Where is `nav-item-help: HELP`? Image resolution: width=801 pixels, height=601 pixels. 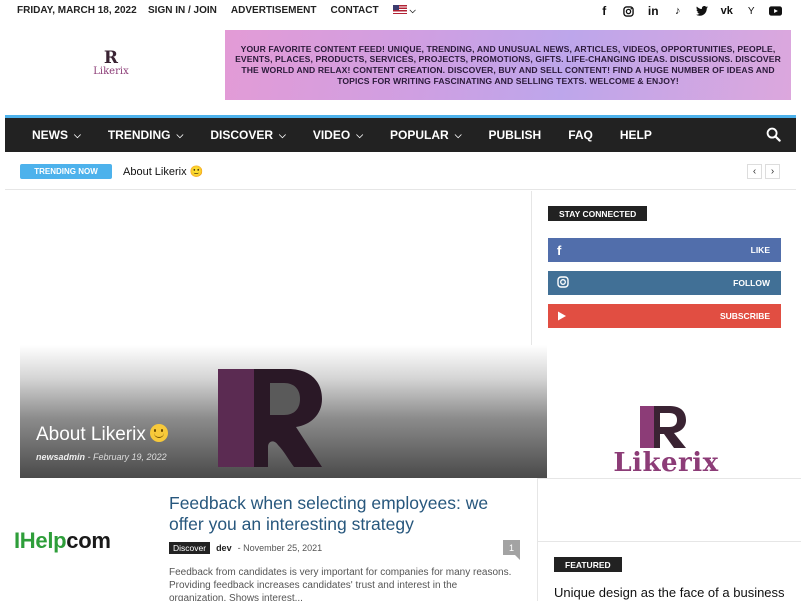 nav-item-help: HELP is located at coordinates (622, 135).